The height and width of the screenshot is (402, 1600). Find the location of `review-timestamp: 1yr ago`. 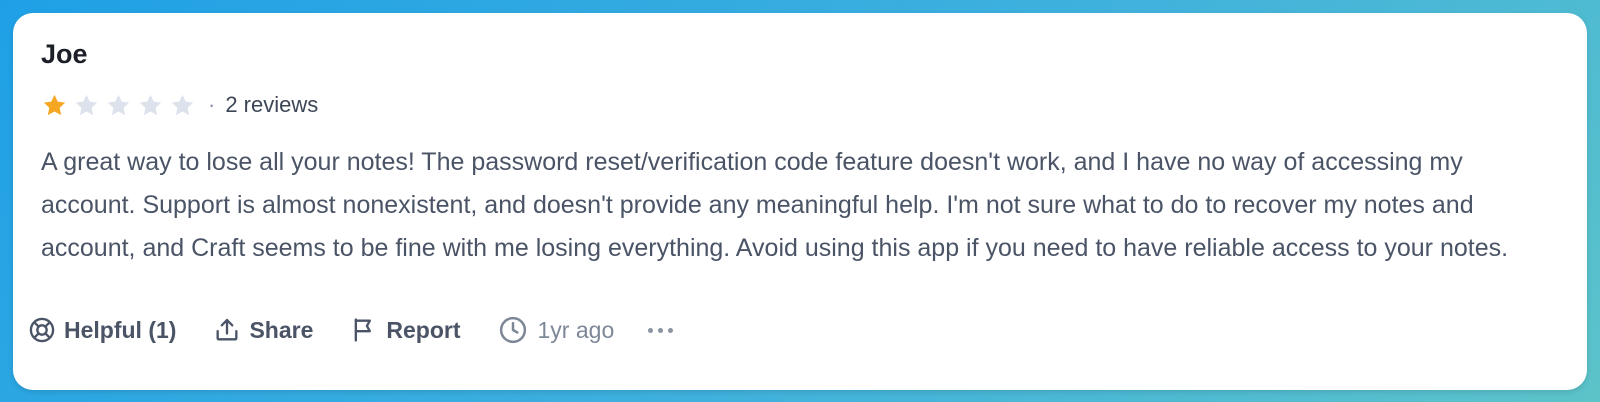

review-timestamp: 1yr ago is located at coordinates (556, 330).